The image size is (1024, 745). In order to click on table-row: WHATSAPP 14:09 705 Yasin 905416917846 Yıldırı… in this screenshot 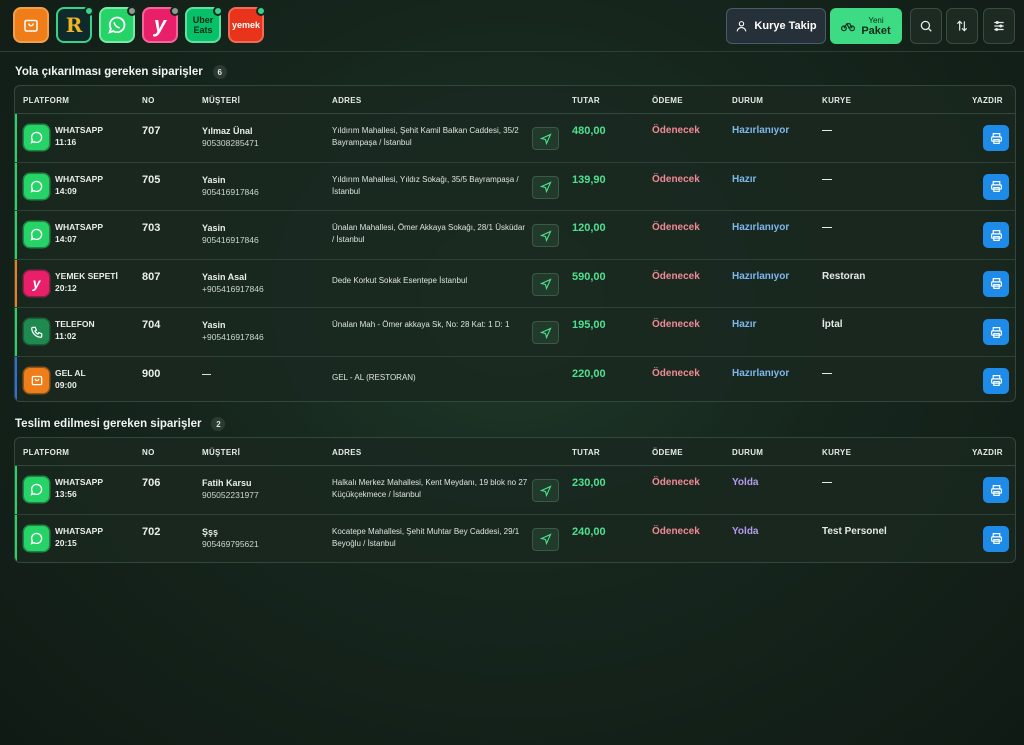, I will do `click(515, 186)`.